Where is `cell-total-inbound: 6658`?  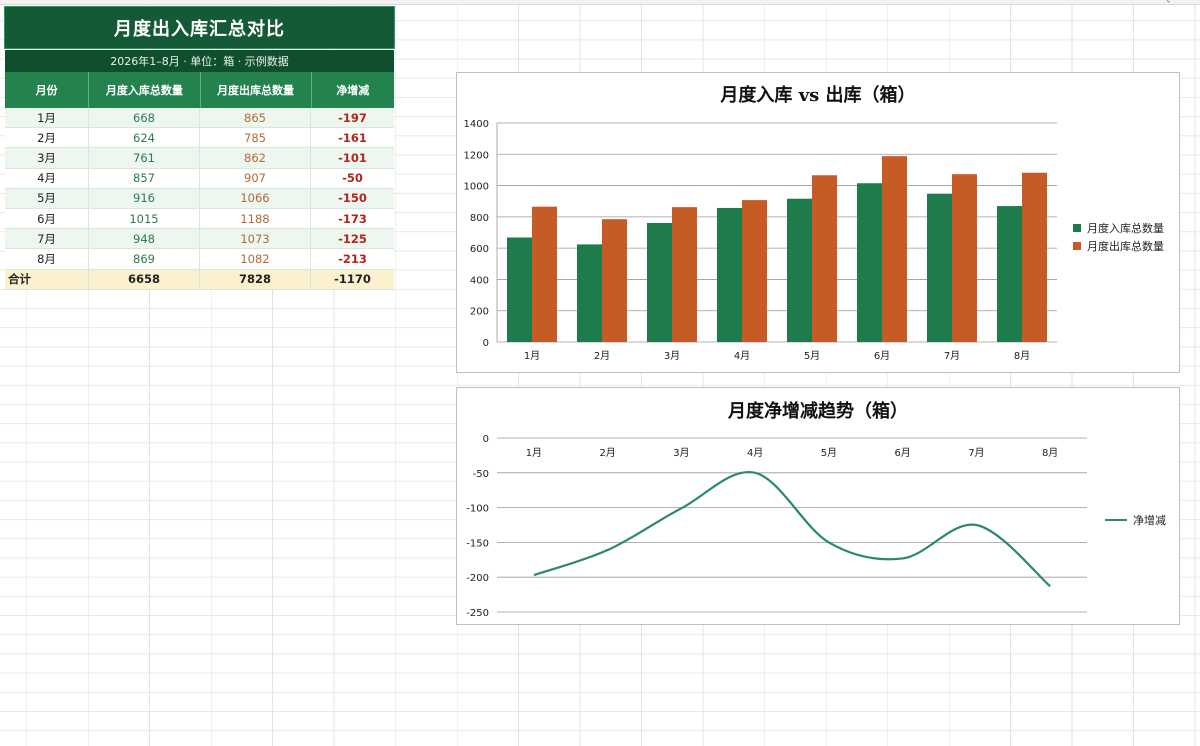
cell-total-inbound: 6658 is located at coordinates (144, 279).